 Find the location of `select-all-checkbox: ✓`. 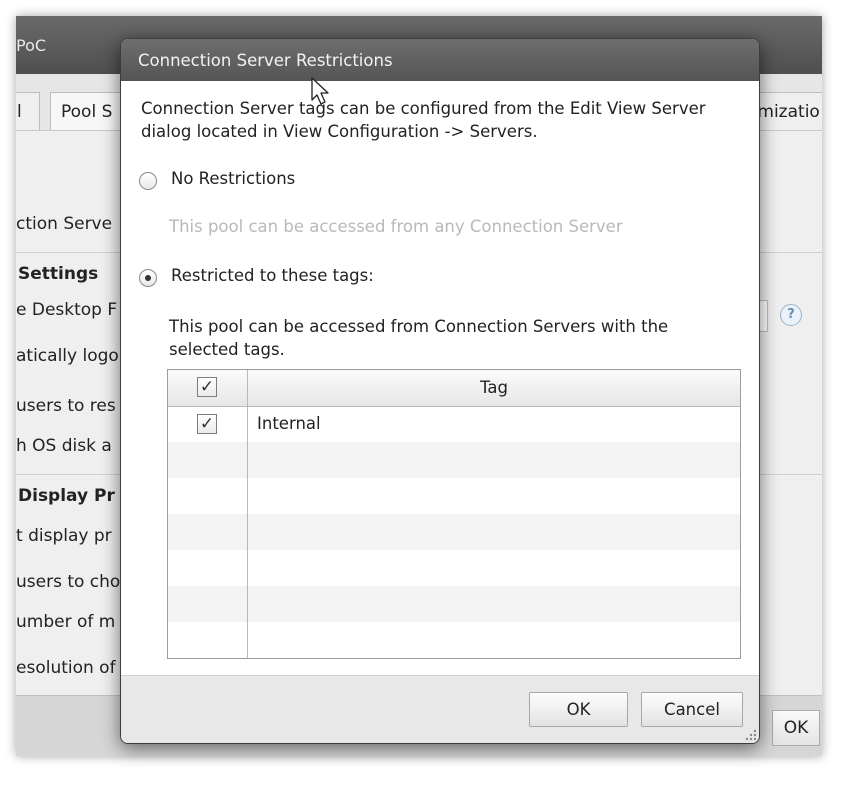

select-all-checkbox: ✓ is located at coordinates (207, 387).